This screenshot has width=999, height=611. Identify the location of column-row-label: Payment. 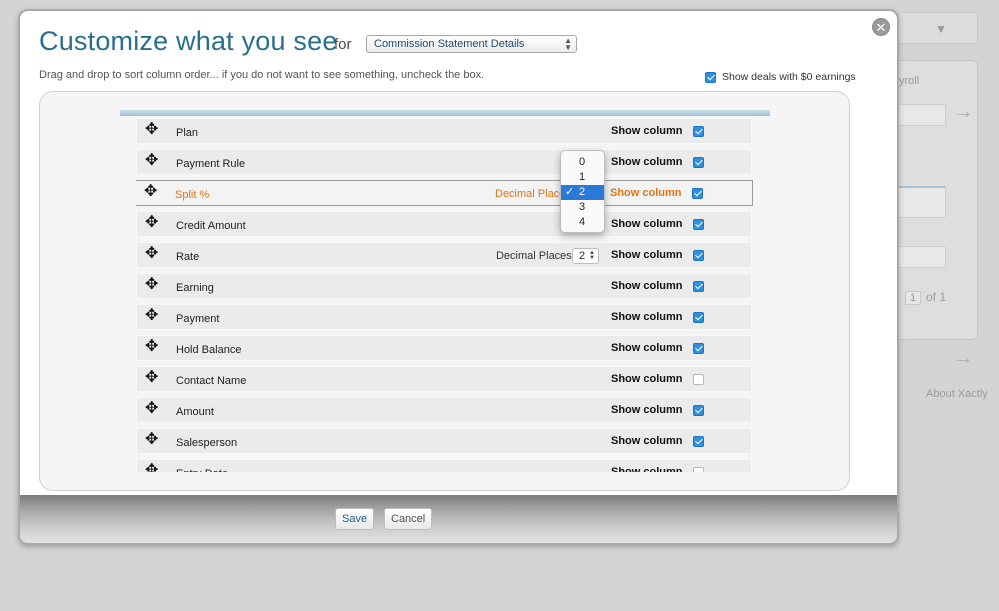
(198, 319).